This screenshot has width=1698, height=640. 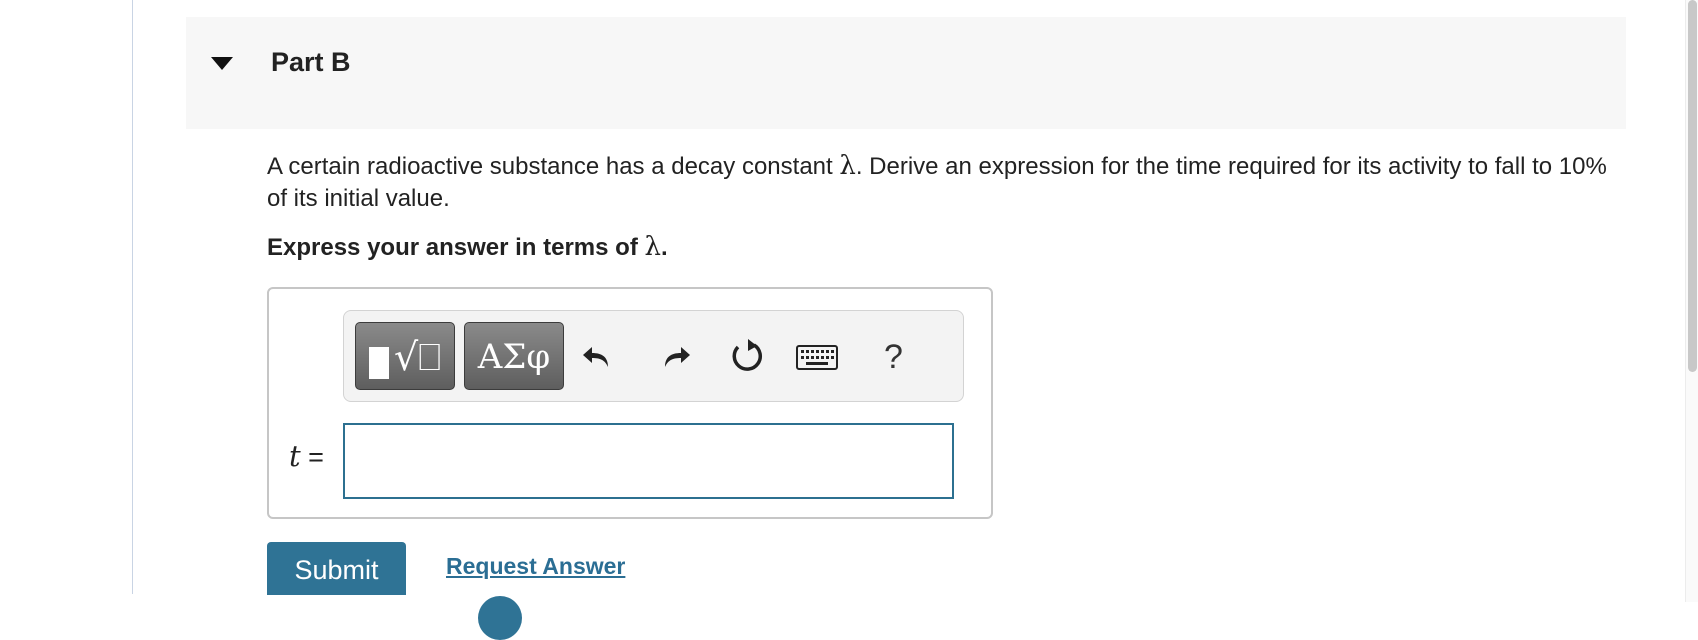 What do you see at coordinates (336, 568) in the screenshot?
I see `submit-button: Submit` at bounding box center [336, 568].